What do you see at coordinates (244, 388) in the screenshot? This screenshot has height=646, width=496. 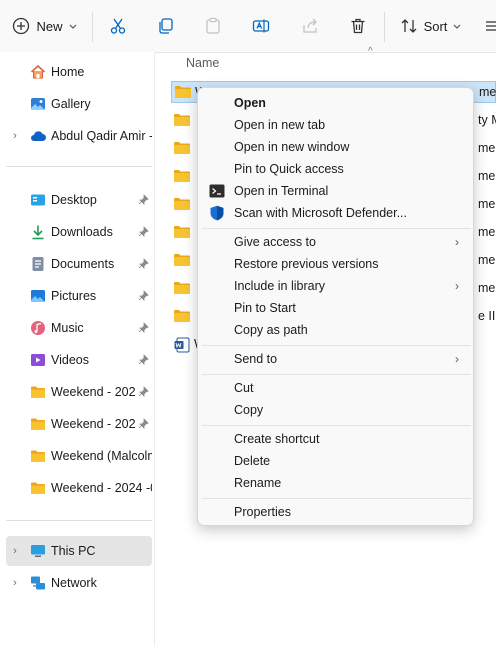 I see `menu-item-label: Cut` at bounding box center [244, 388].